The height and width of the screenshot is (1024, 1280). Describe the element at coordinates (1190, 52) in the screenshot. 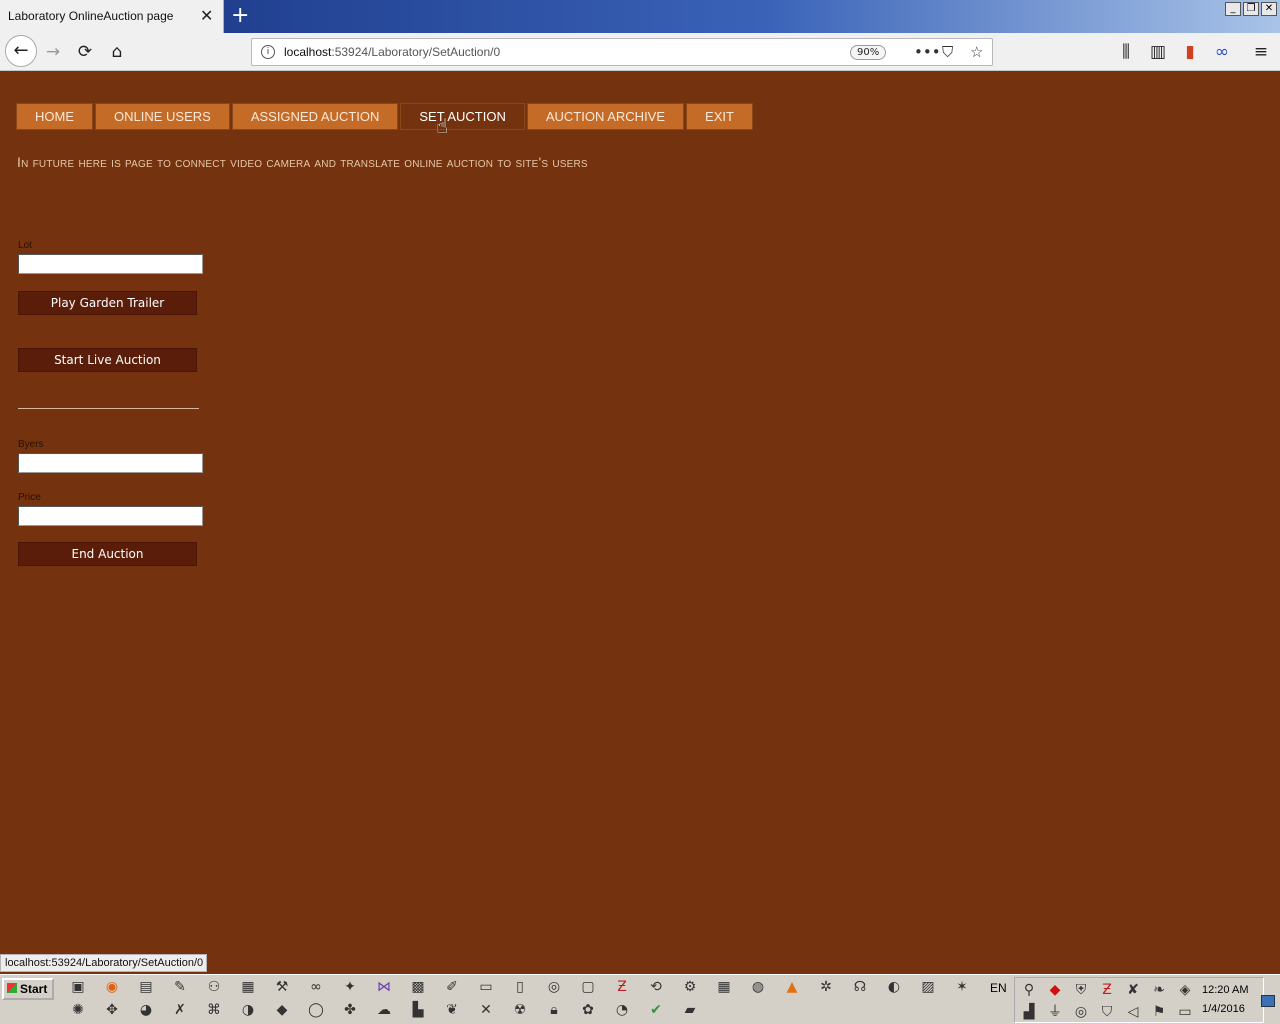

I see `extension-icon: ▮` at that location.